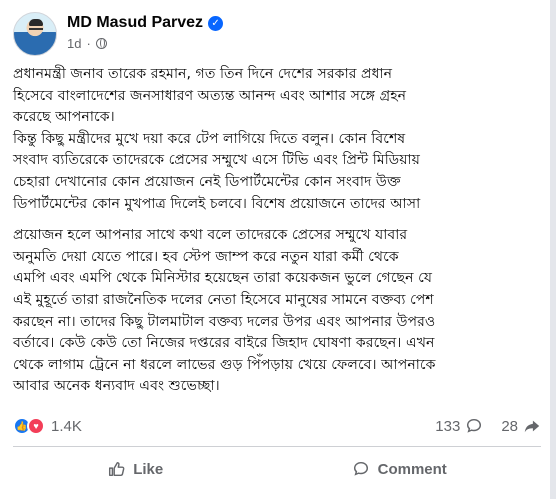 This screenshot has width=556, height=499. What do you see at coordinates (448, 426) in the screenshot?
I see `comment-count-label: 133` at bounding box center [448, 426].